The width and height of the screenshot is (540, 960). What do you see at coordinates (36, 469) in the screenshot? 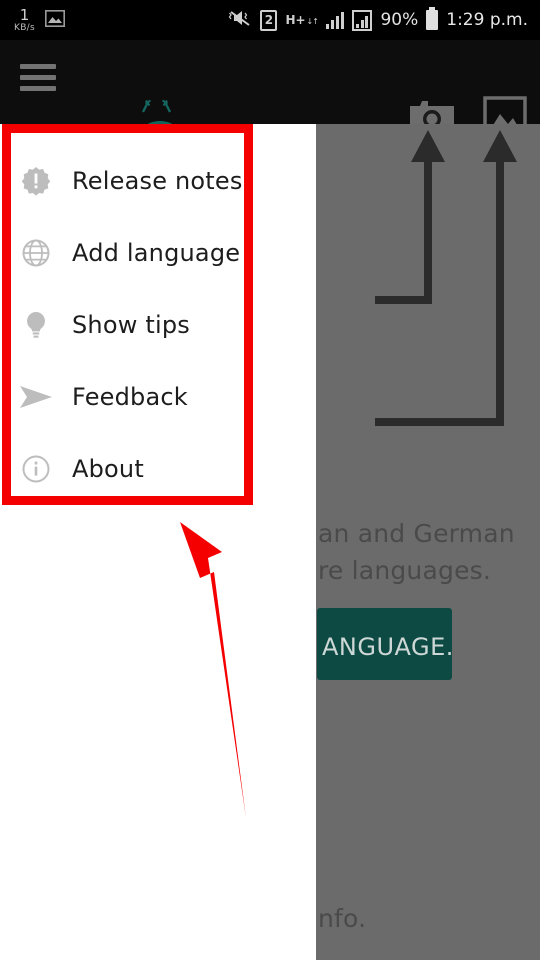
I see `info-circle-icon` at bounding box center [36, 469].